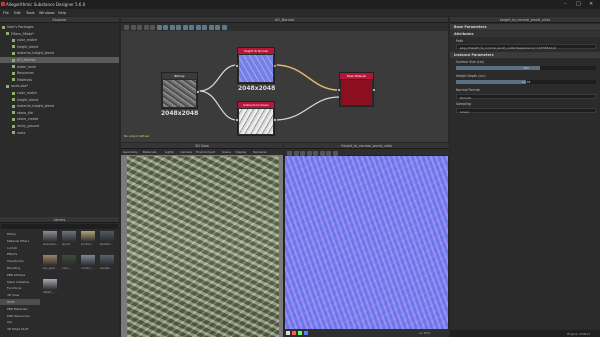 The image size is (600, 337). I want to click on ambient-occlusion-input-port, so click(237, 120).